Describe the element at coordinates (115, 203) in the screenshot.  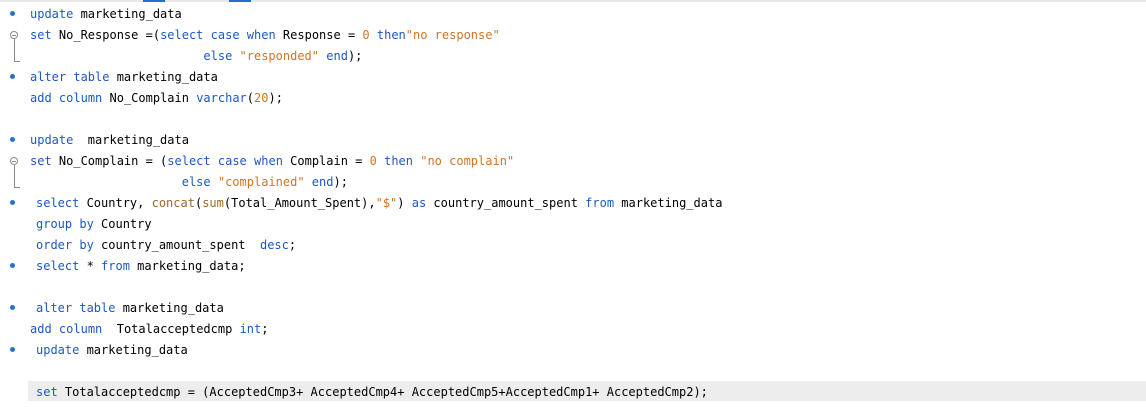
I see `code-token: Country,` at that location.